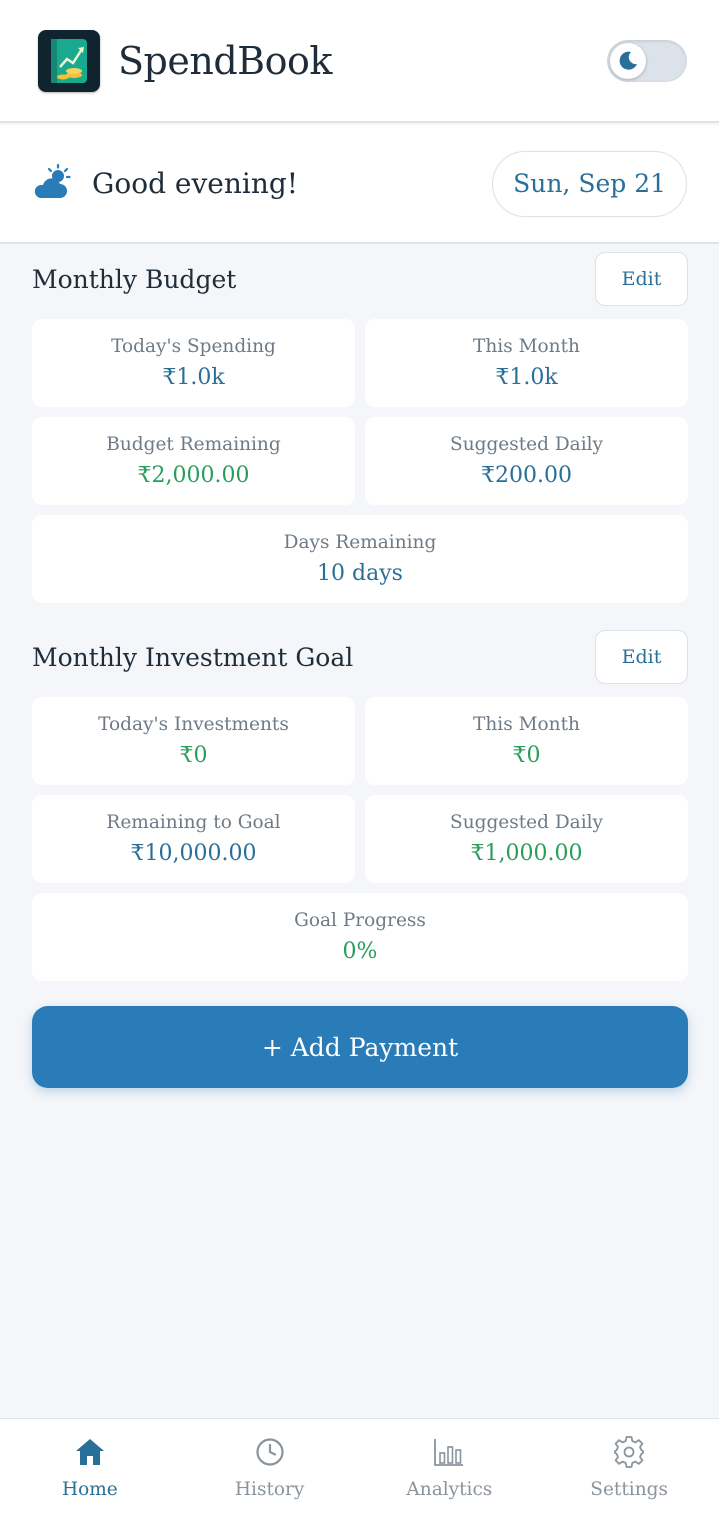 This screenshot has height=1516, width=719. I want to click on card-label: Budget Remaining, so click(193, 444).